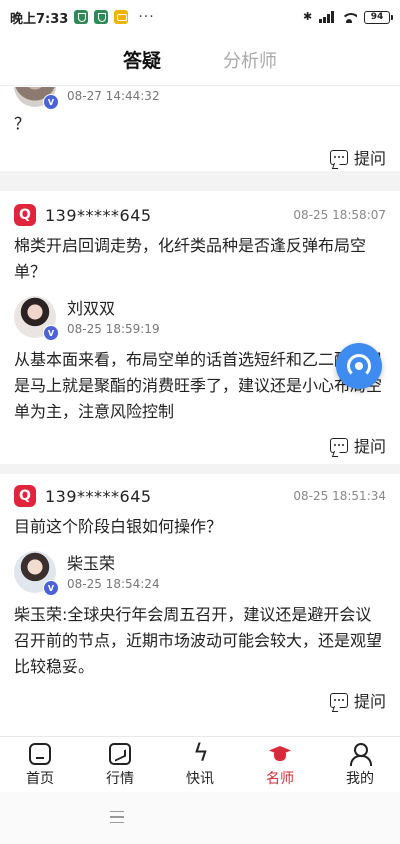 This screenshot has height=844, width=400. I want to click on answer-time: 08-25 18:59:19, so click(113, 328).